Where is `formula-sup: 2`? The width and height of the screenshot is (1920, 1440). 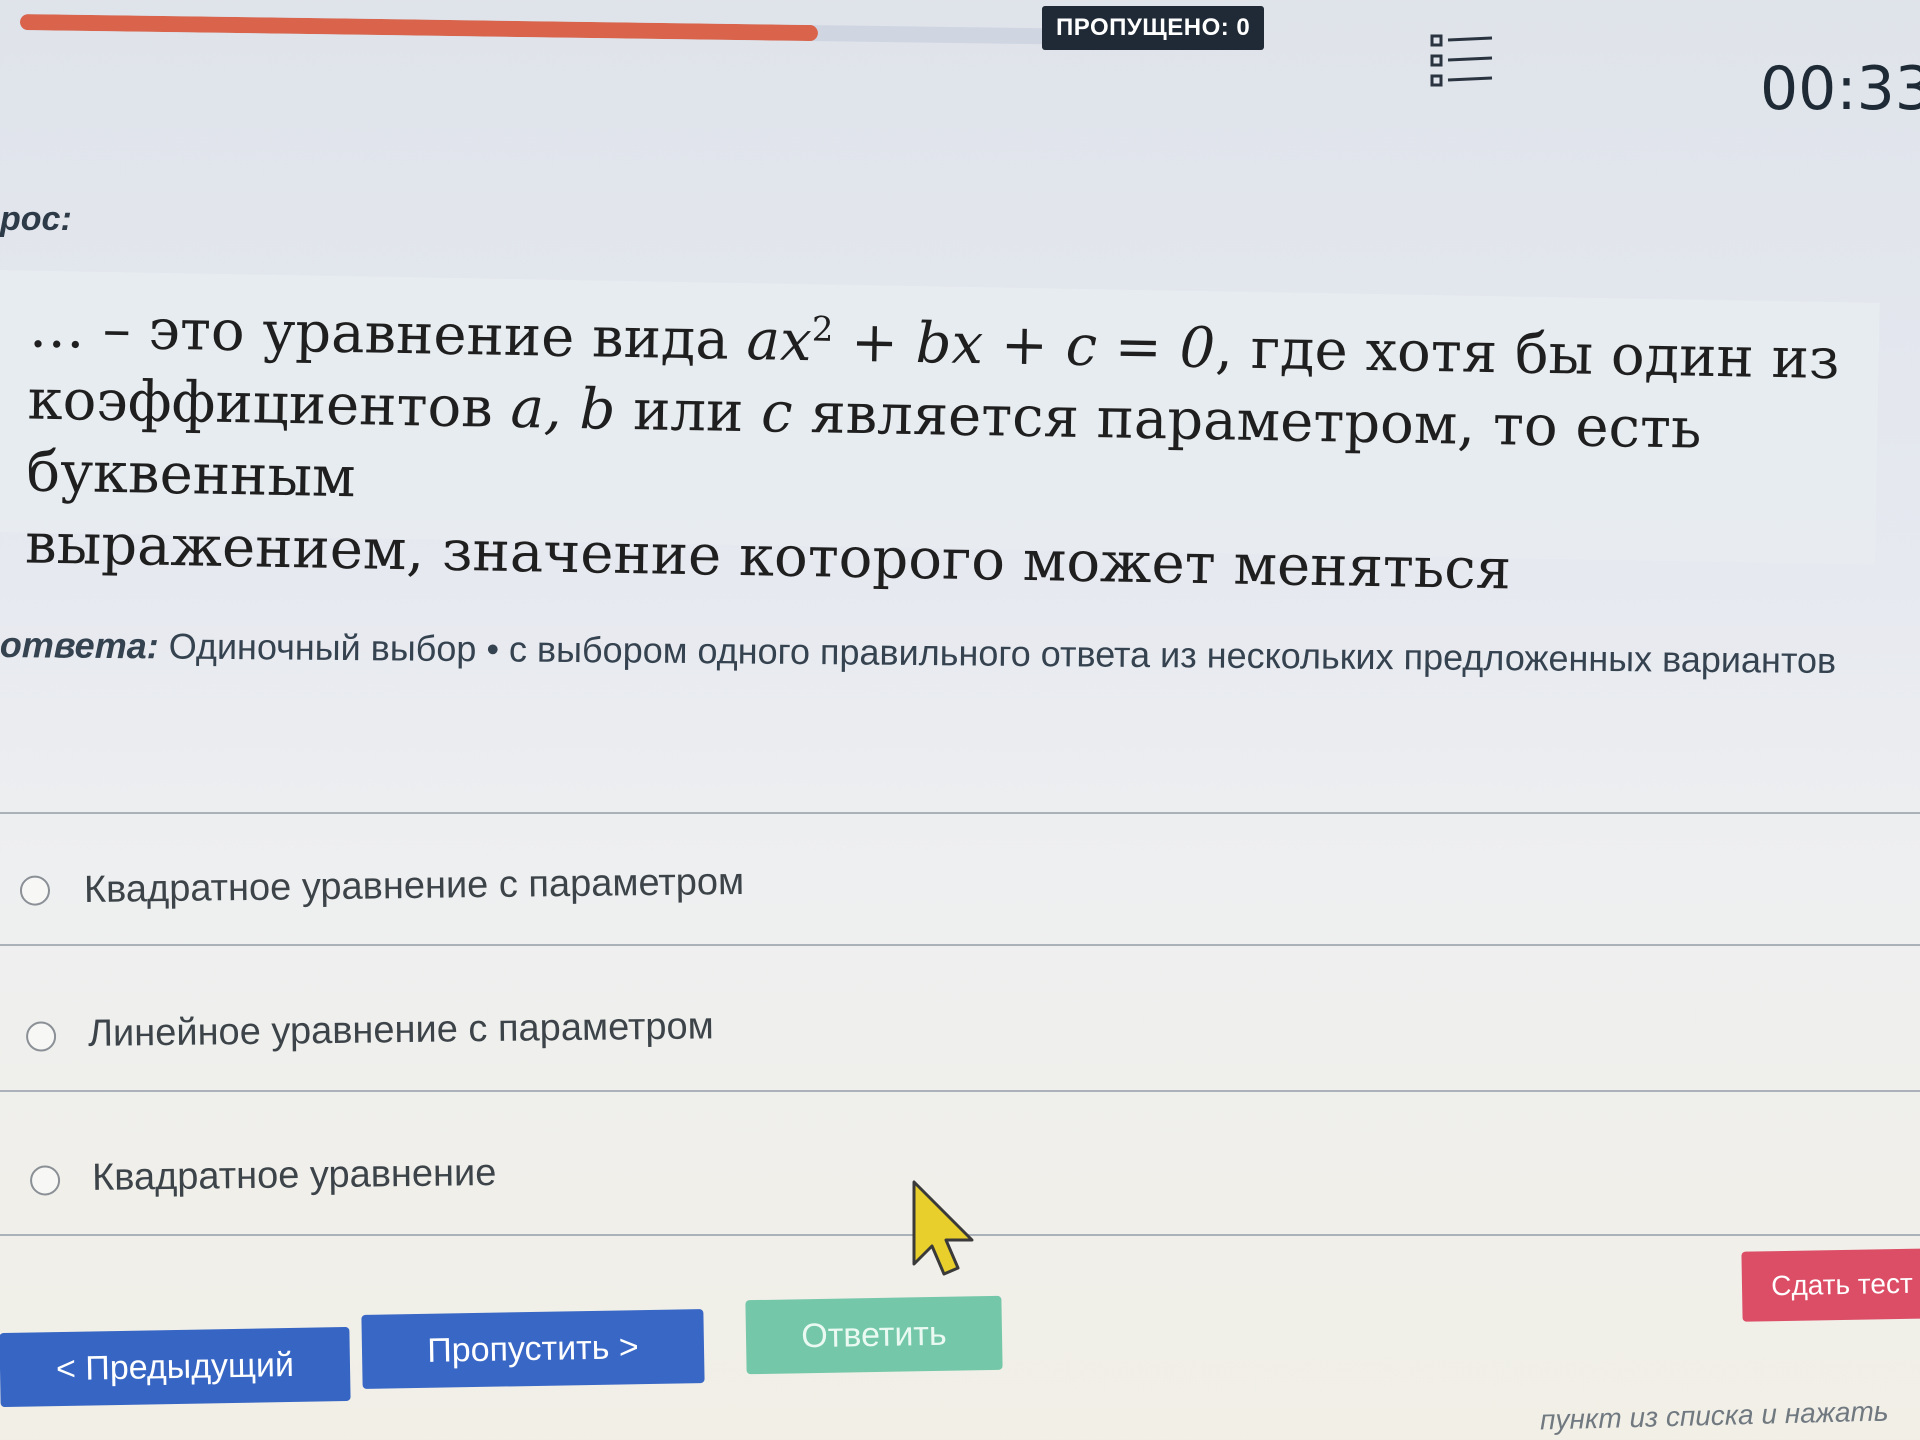 formula-sup: 2 is located at coordinates (822, 329).